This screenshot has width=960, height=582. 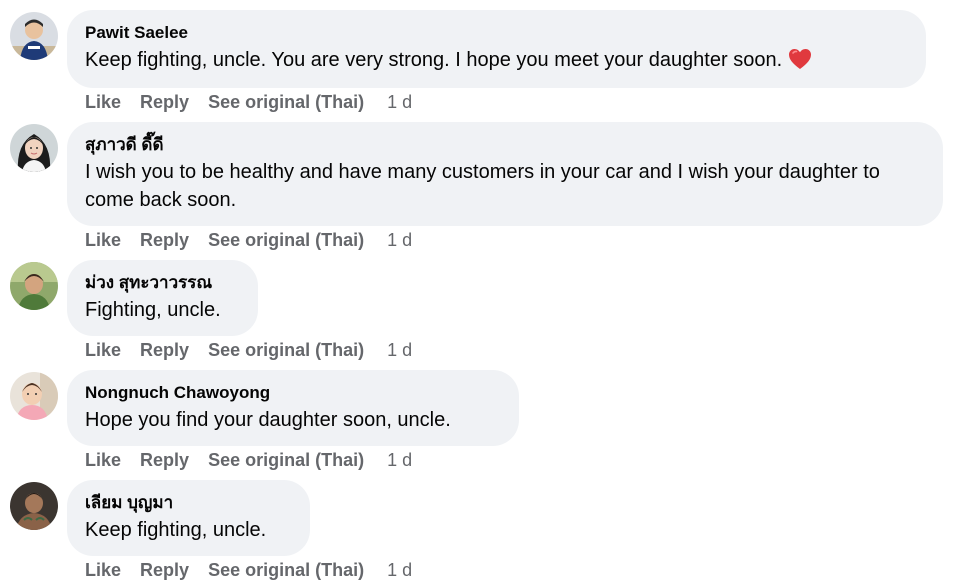 What do you see at coordinates (496, 33) in the screenshot?
I see `comment-author: Pawit Saelee` at bounding box center [496, 33].